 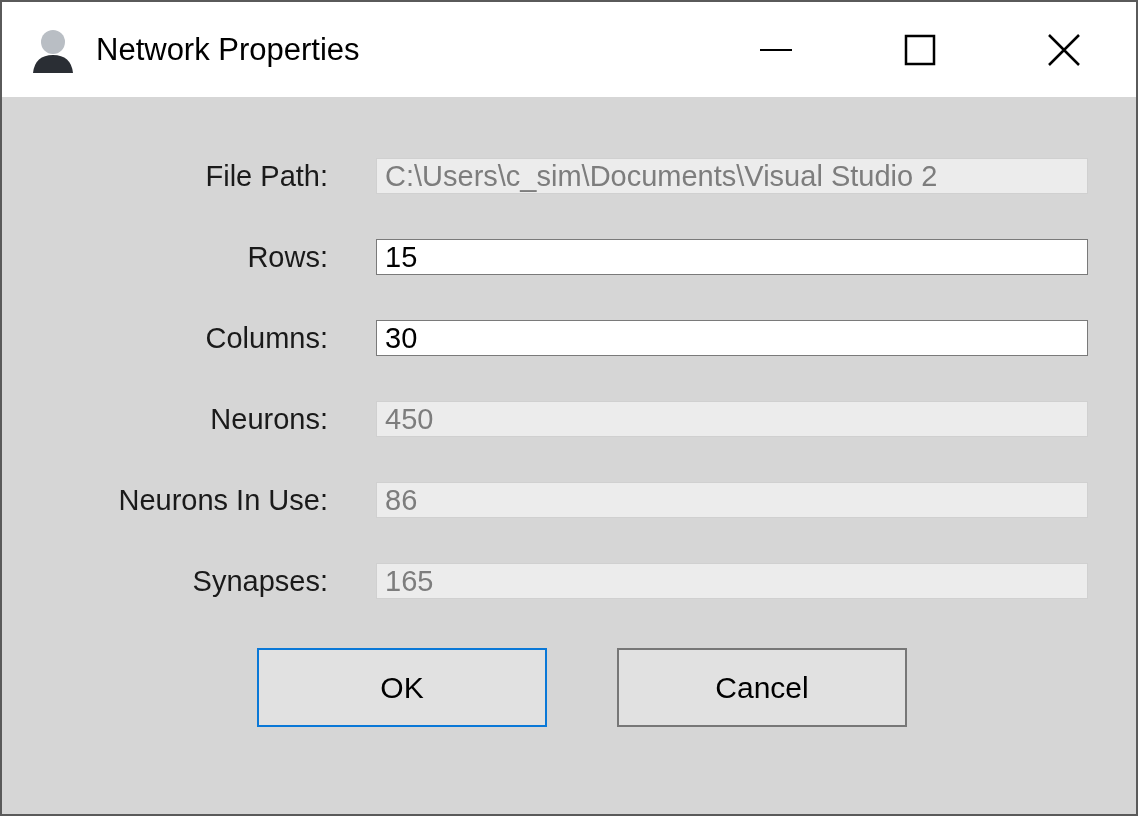 What do you see at coordinates (266, 176) in the screenshot?
I see `field-label: File Path:` at bounding box center [266, 176].